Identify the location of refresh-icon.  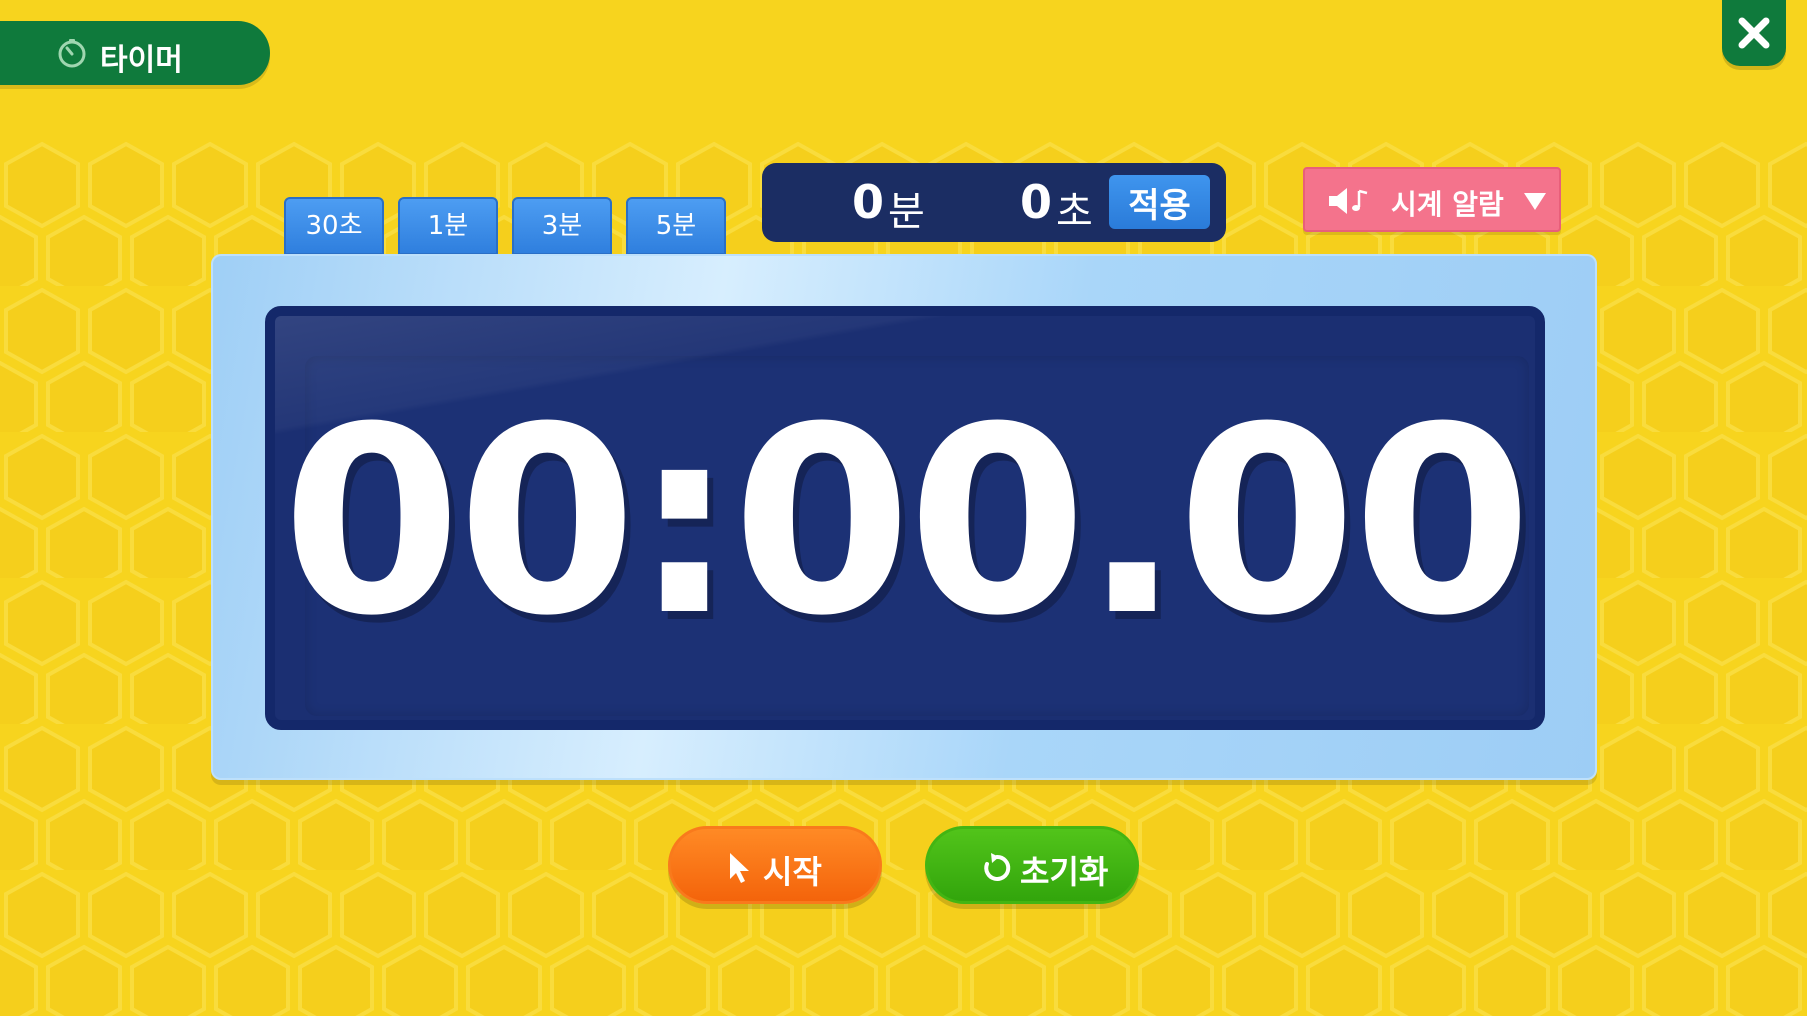
(997, 867).